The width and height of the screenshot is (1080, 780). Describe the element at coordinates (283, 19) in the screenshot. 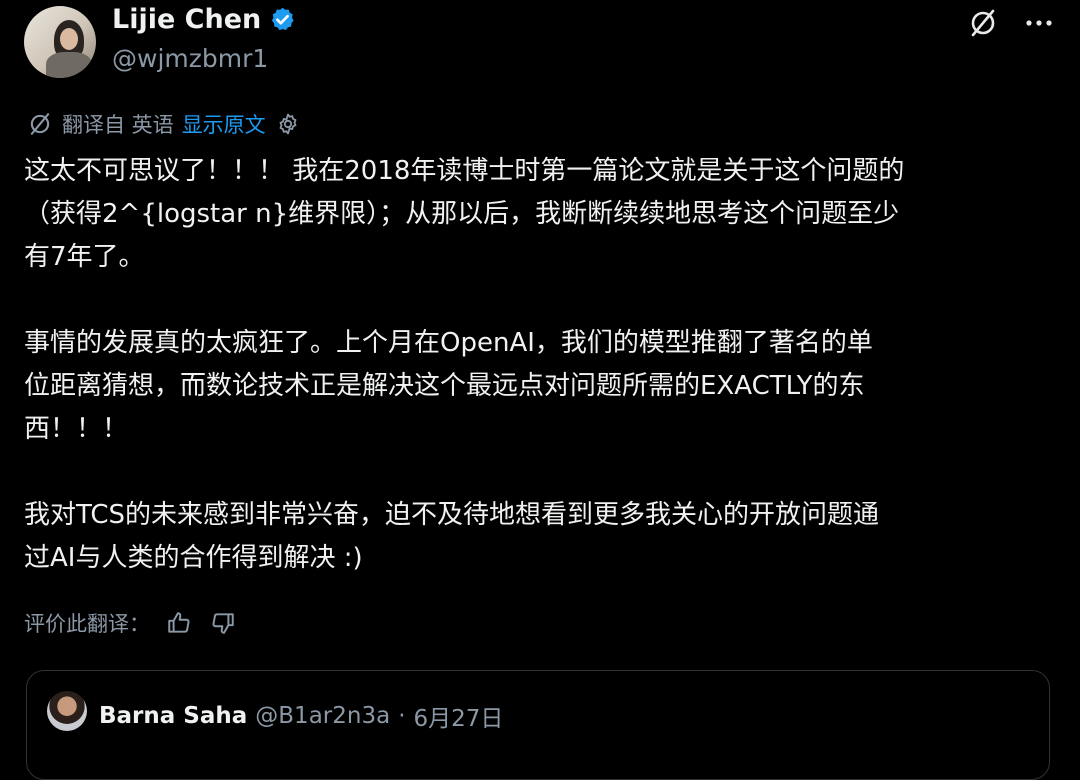

I see `verified-badge-icon` at that location.